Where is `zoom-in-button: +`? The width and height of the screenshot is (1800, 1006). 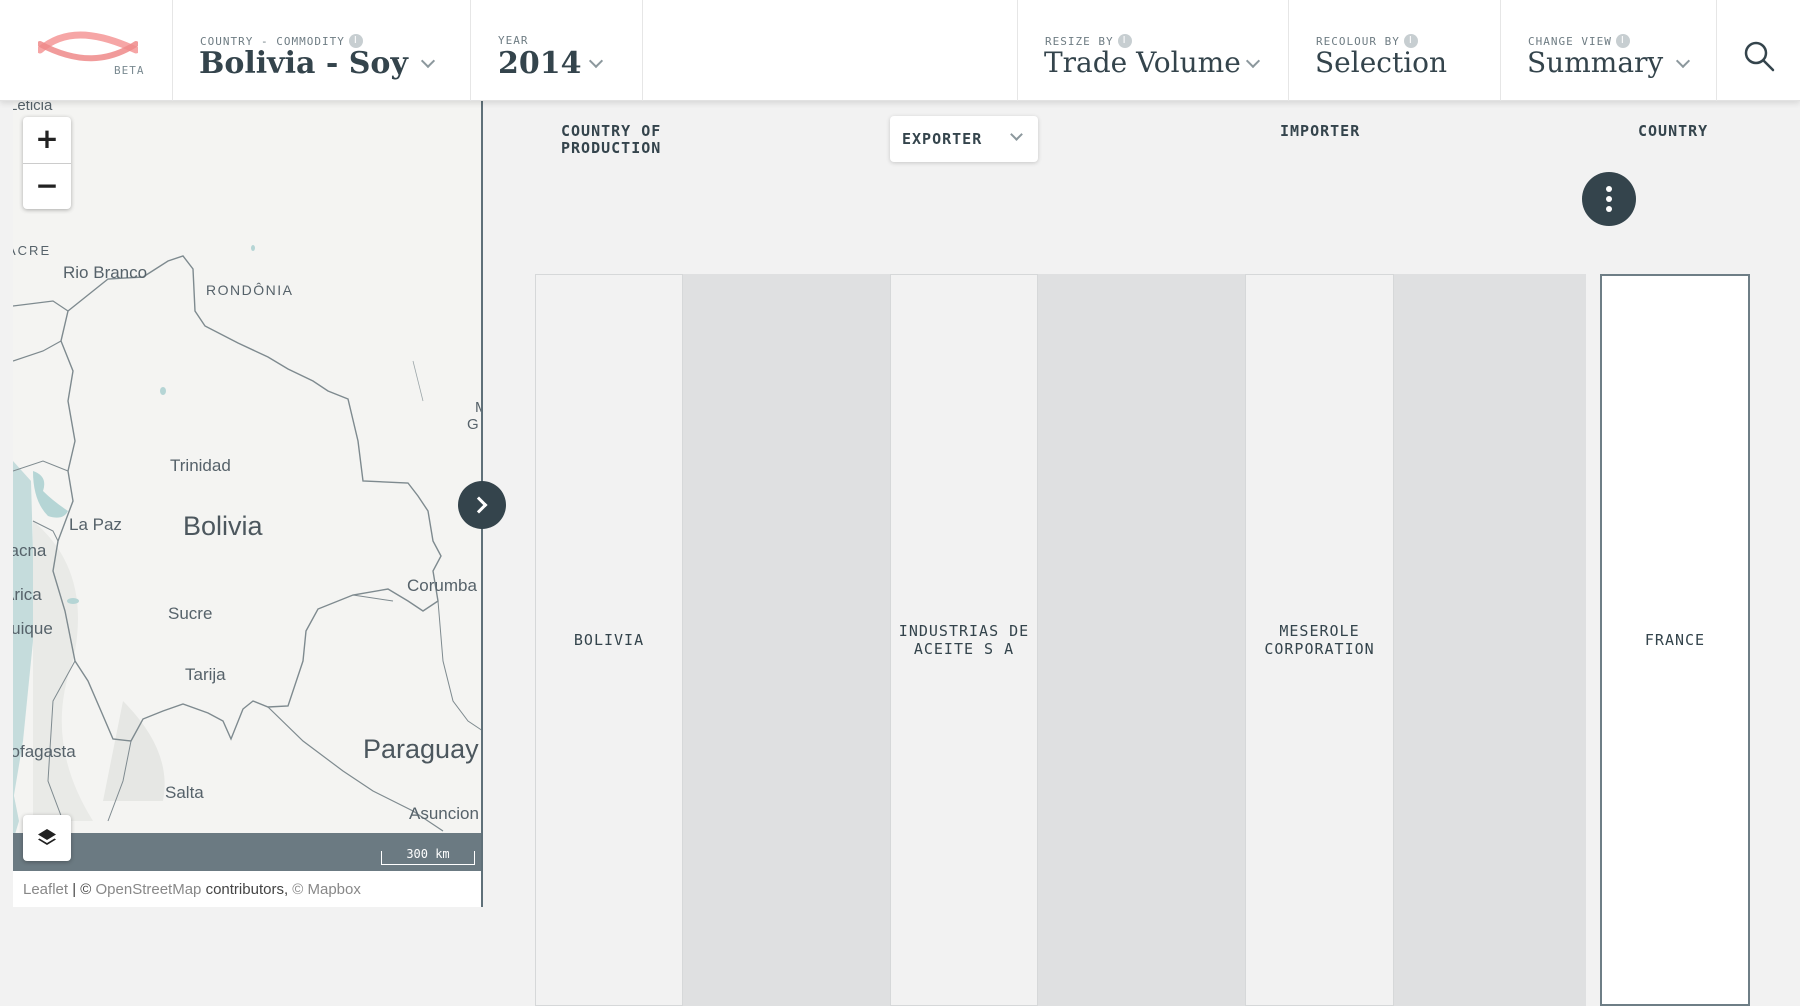
zoom-in-button: + is located at coordinates (47, 140).